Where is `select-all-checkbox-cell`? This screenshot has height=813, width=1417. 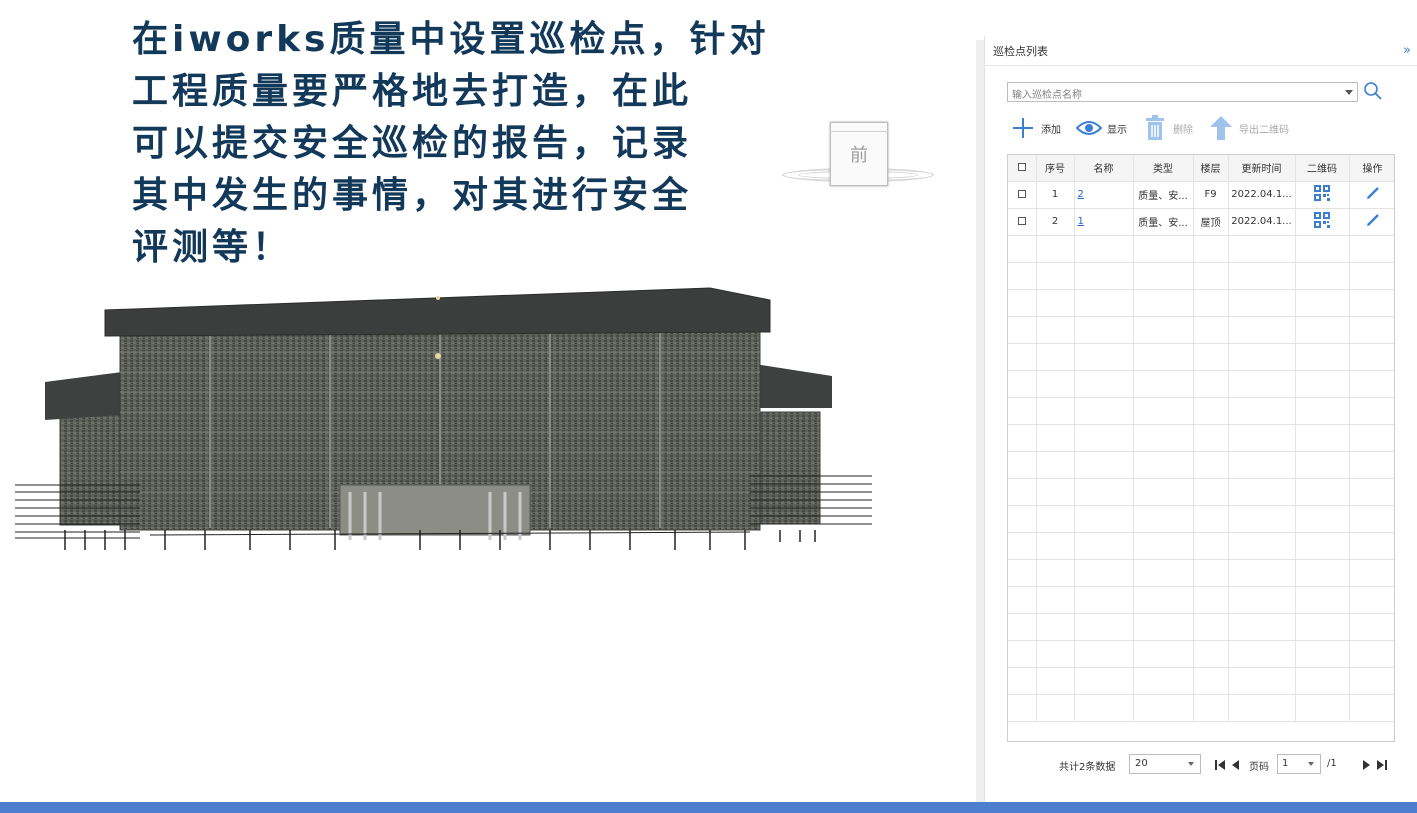
select-all-checkbox-cell is located at coordinates (1022, 168).